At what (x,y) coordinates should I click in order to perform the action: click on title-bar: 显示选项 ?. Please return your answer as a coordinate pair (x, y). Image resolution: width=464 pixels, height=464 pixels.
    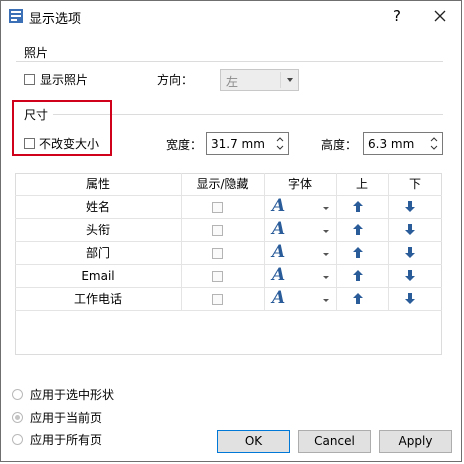
    Looking at the image, I should click on (231, 16).